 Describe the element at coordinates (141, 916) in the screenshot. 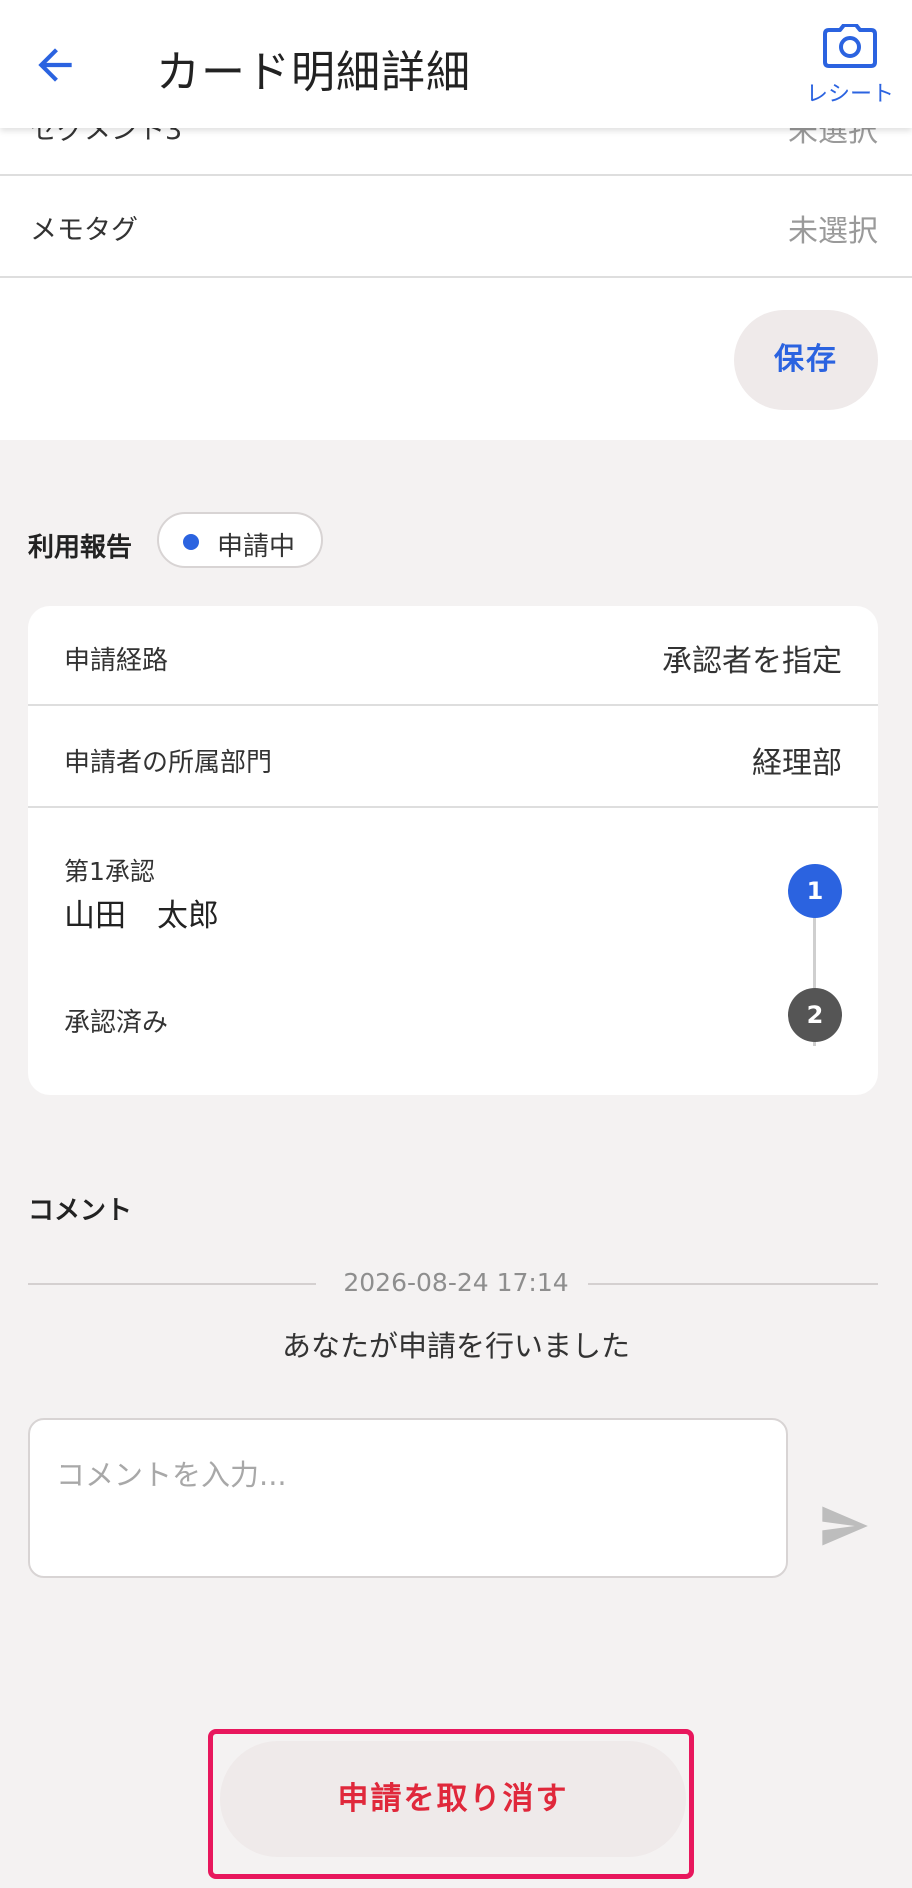

I see `first-approver-name: 山田 太郎` at that location.